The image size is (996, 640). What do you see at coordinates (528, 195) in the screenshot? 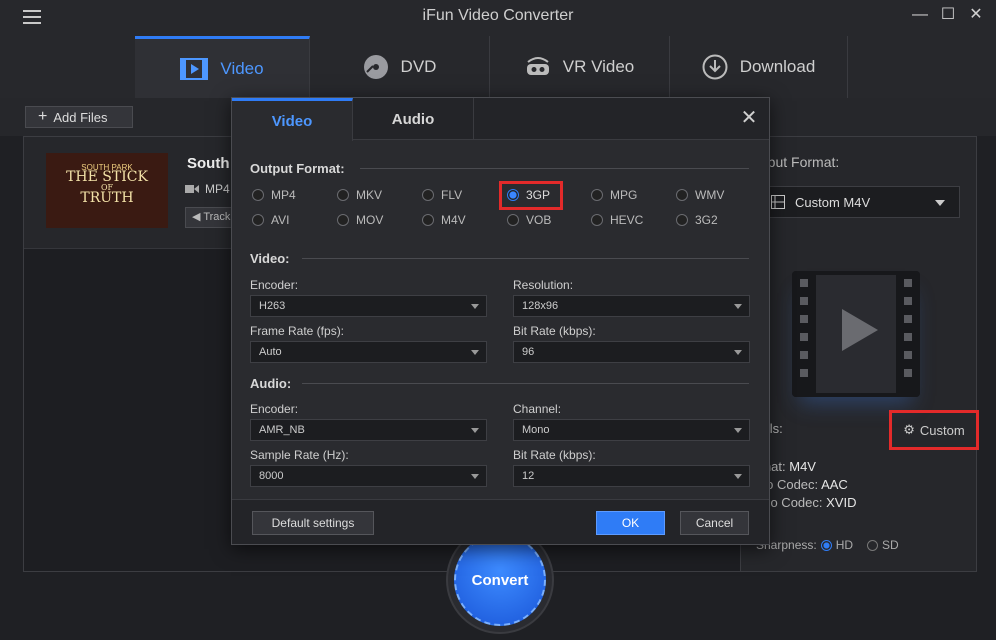
I see `format-radio-3gp: 3GP` at bounding box center [528, 195].